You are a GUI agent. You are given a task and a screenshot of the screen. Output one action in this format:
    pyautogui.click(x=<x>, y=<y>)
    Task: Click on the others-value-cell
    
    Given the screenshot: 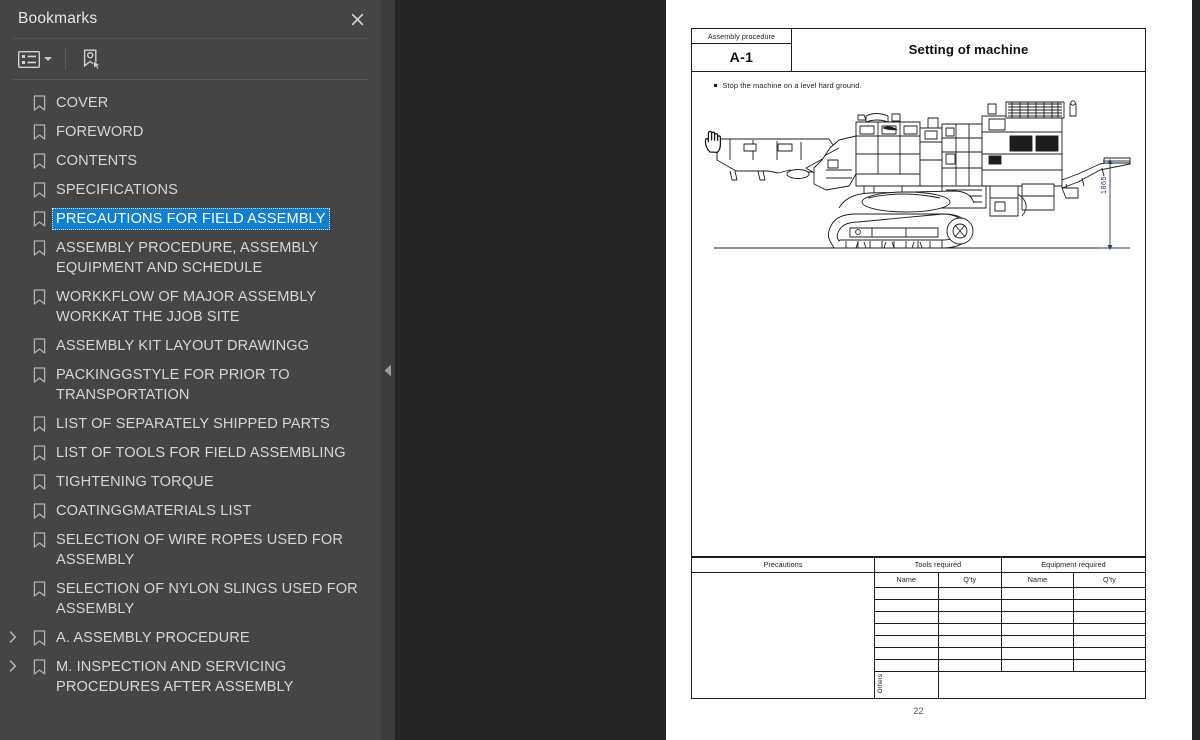 What is the action you would take?
    pyautogui.click(x=1041, y=684)
    